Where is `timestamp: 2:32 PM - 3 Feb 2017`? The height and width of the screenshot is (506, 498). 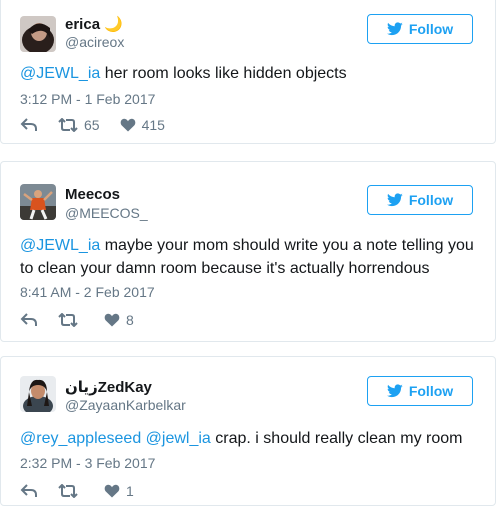
timestamp: 2:32 PM - 3 Feb 2017 is located at coordinates (87, 463).